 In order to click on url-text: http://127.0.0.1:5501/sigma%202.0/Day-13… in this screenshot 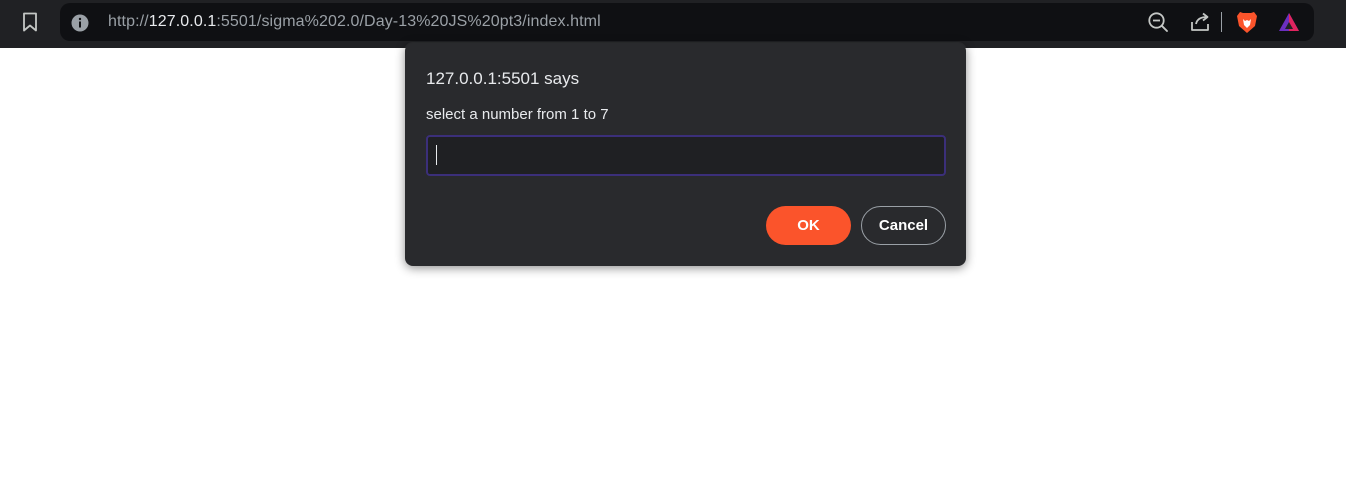, I will do `click(354, 22)`.